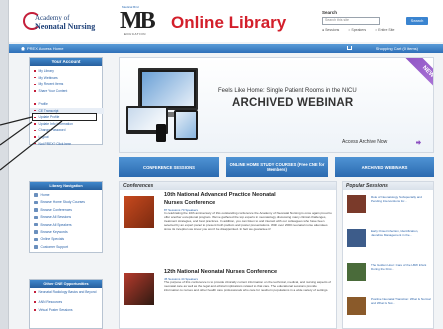  Describe the element at coordinates (62, 202) in the screenshot. I see `nav-item-label: Browse Home Study Courses` at that location.